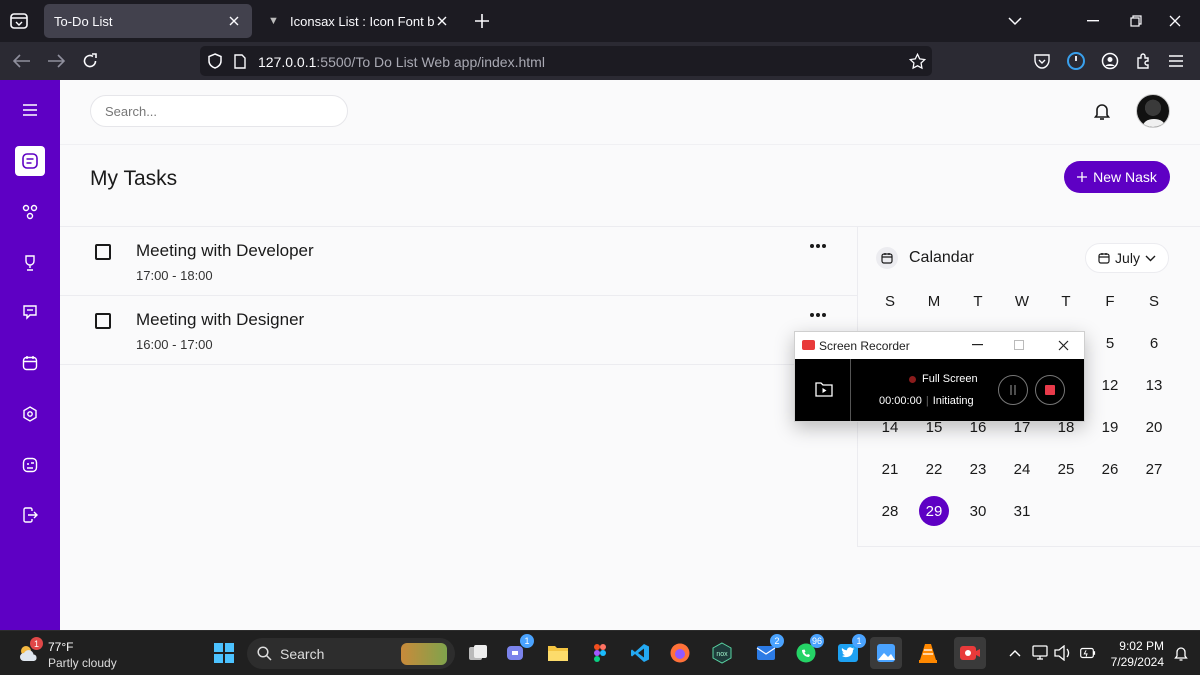 The image size is (1200, 675). I want to click on windows-start-icon, so click(224, 653).